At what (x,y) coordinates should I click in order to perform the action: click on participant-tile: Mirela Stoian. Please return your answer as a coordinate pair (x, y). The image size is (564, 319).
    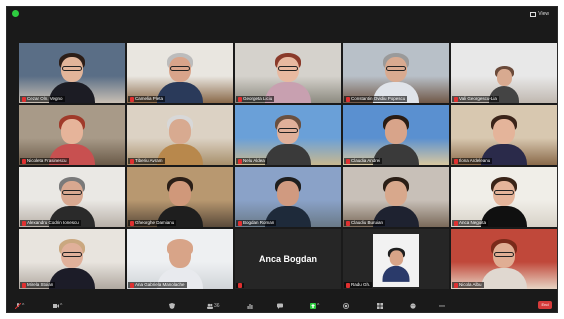
    Looking at the image, I should click on (72, 259).